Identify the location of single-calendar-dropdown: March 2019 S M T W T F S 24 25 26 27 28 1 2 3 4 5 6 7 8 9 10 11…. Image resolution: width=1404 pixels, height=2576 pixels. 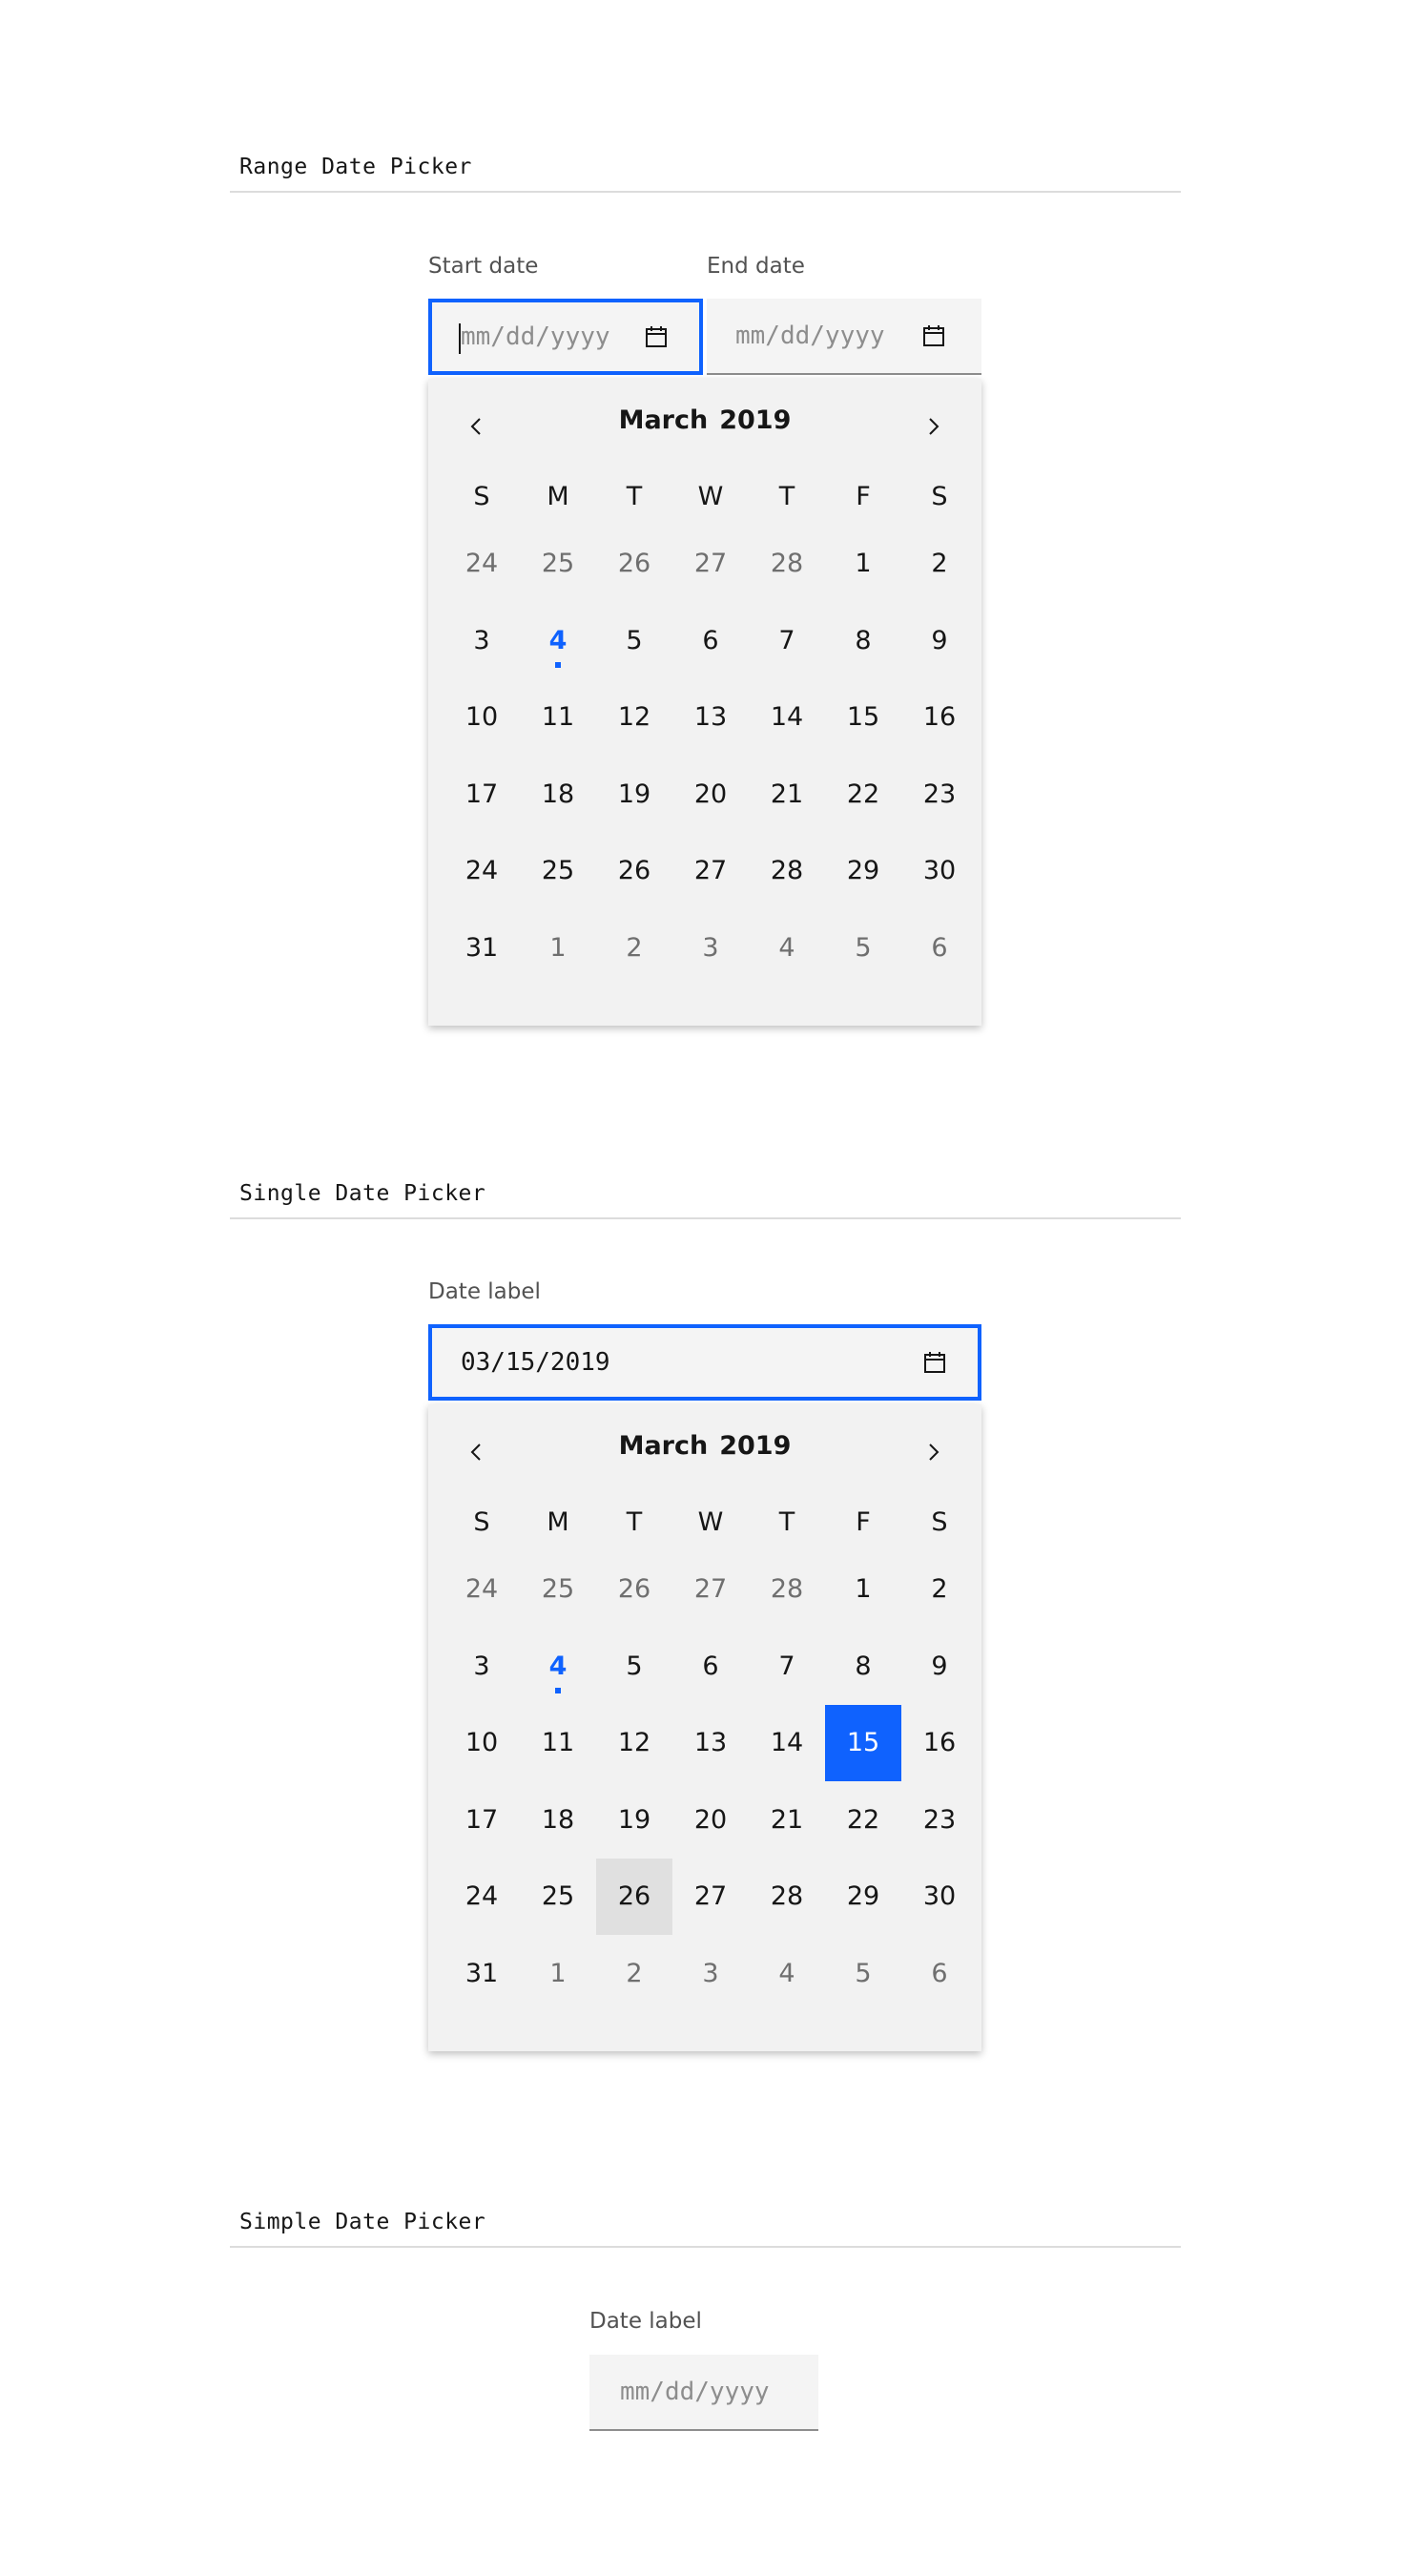
(704, 1727).